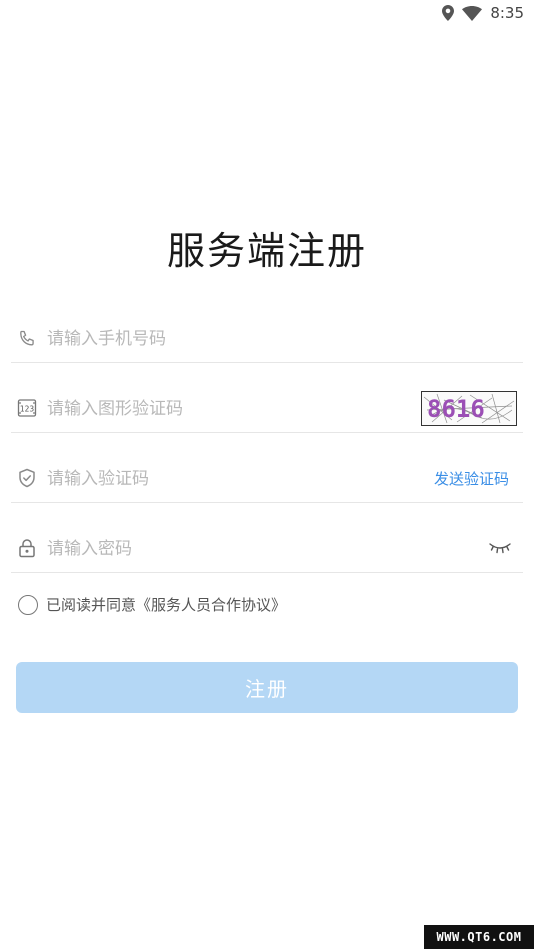 The image size is (534, 949). What do you see at coordinates (227, 339) in the screenshot?
I see `phone-input` at bounding box center [227, 339].